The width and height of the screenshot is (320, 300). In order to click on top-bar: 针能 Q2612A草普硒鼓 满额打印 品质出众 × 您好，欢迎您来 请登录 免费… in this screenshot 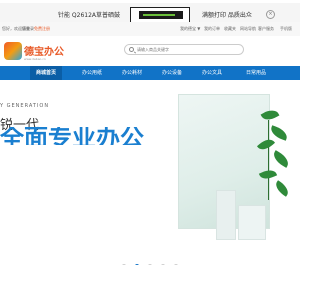, I will do `click(150, 19)`.